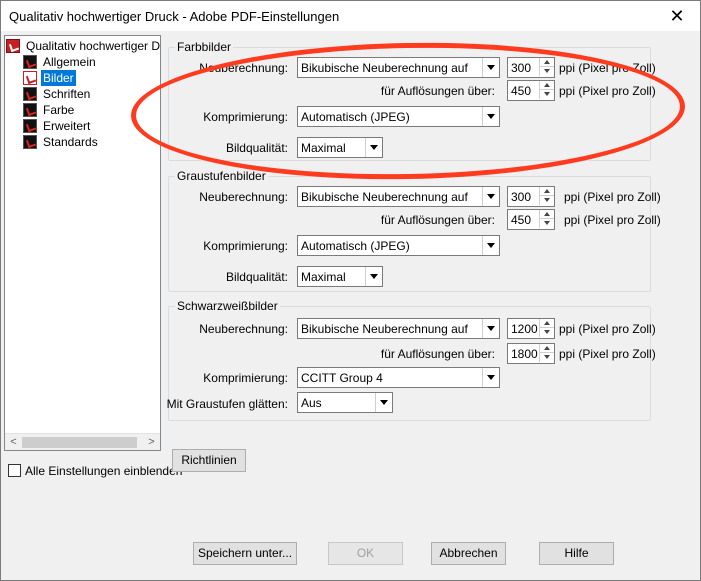 The width and height of the screenshot is (701, 581). I want to click on compression-select: CCITT Group 4, so click(398, 377).